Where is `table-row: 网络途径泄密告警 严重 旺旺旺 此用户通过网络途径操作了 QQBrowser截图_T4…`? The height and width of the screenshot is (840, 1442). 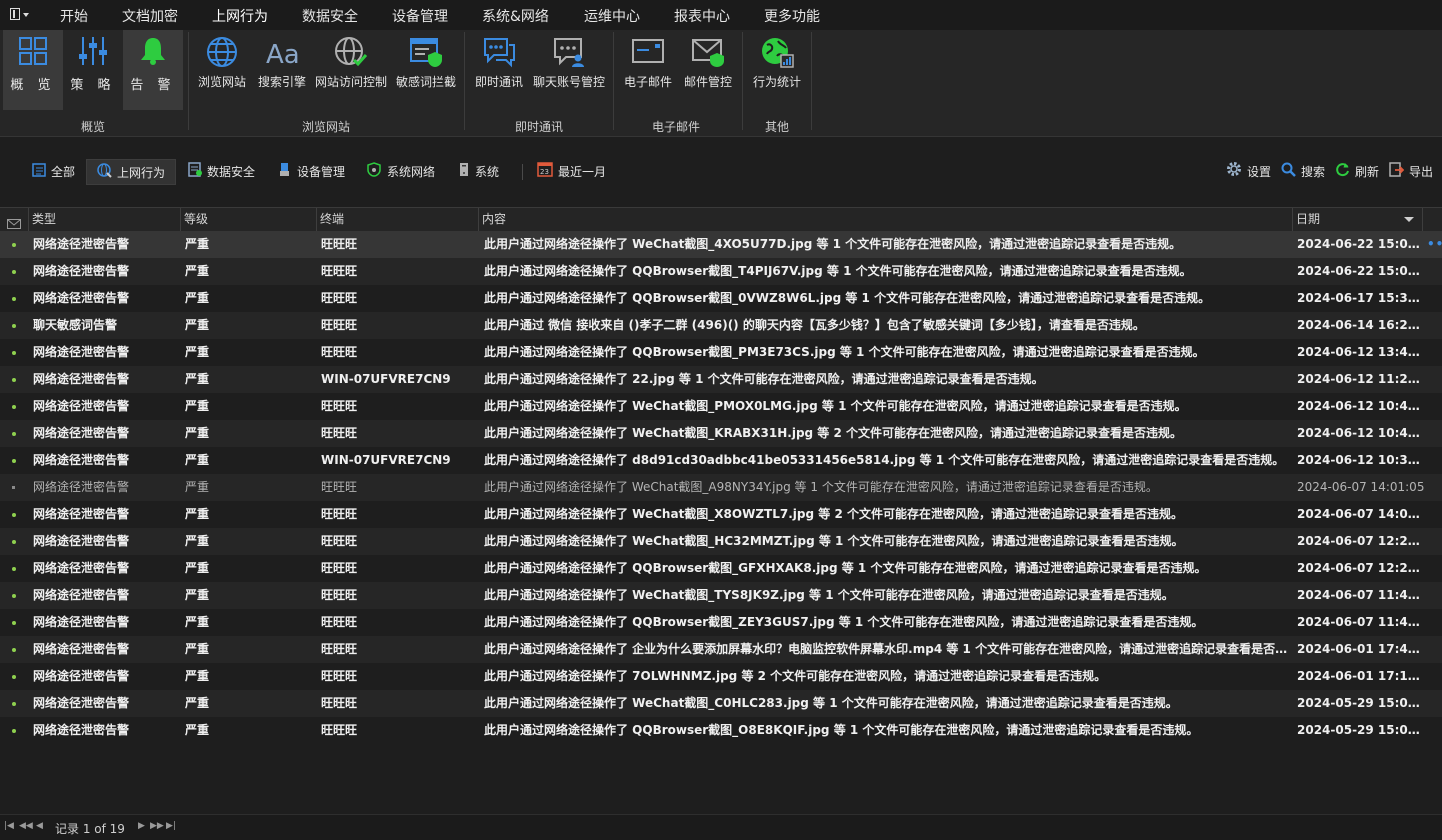 table-row: 网络途径泄密告警 严重 旺旺旺 此用户通过网络途径操作了 QQBrowser截图_T4… is located at coordinates (721, 271).